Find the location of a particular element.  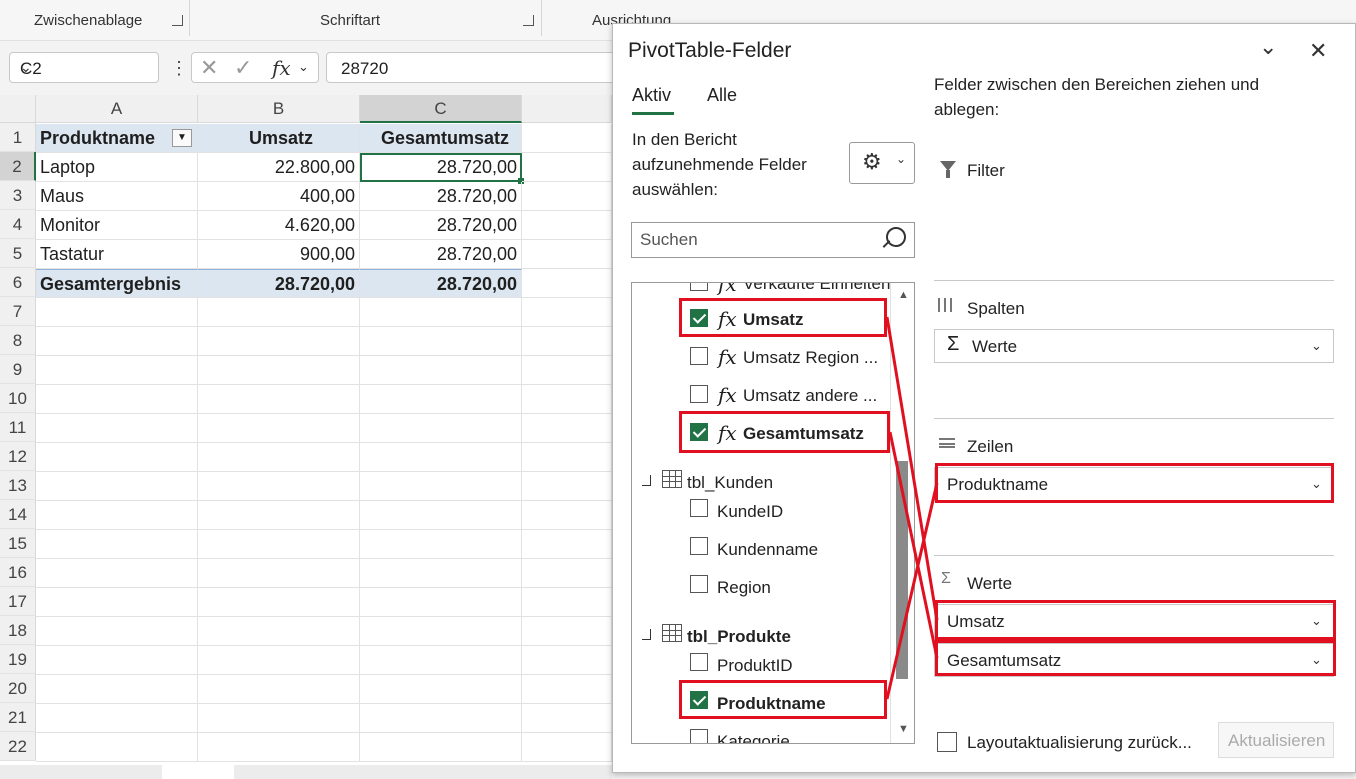

connector-lines is located at coordinates (912, 508).